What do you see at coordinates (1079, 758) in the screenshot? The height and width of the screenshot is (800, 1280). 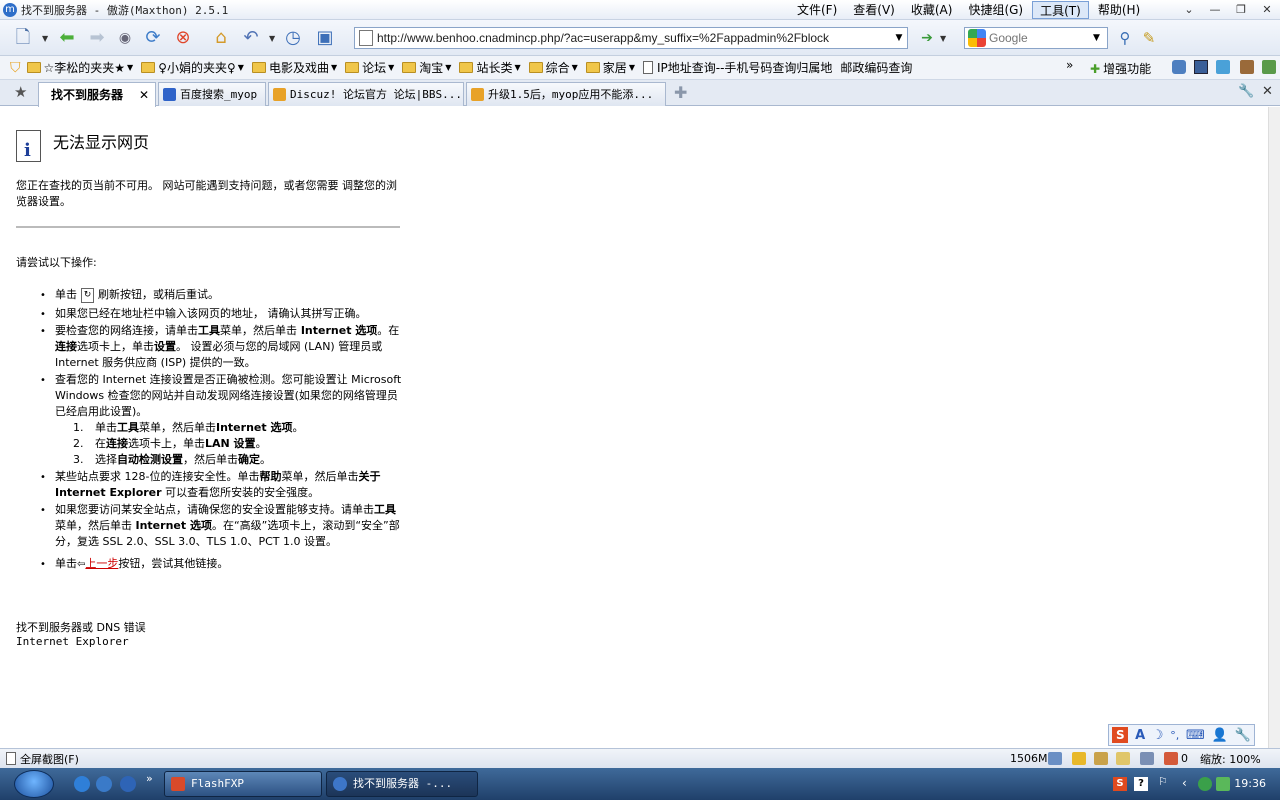 I see `lightning-icon` at bounding box center [1079, 758].